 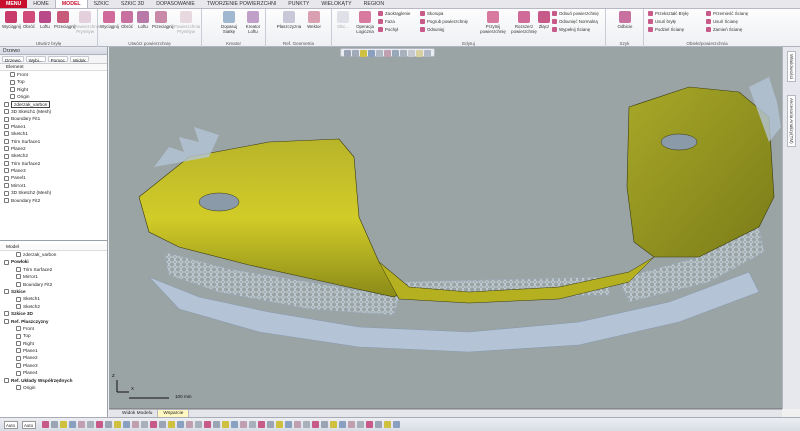 What do you see at coordinates (625, 20) in the screenshot?
I see `mirror-button: Odbicie` at bounding box center [625, 20].